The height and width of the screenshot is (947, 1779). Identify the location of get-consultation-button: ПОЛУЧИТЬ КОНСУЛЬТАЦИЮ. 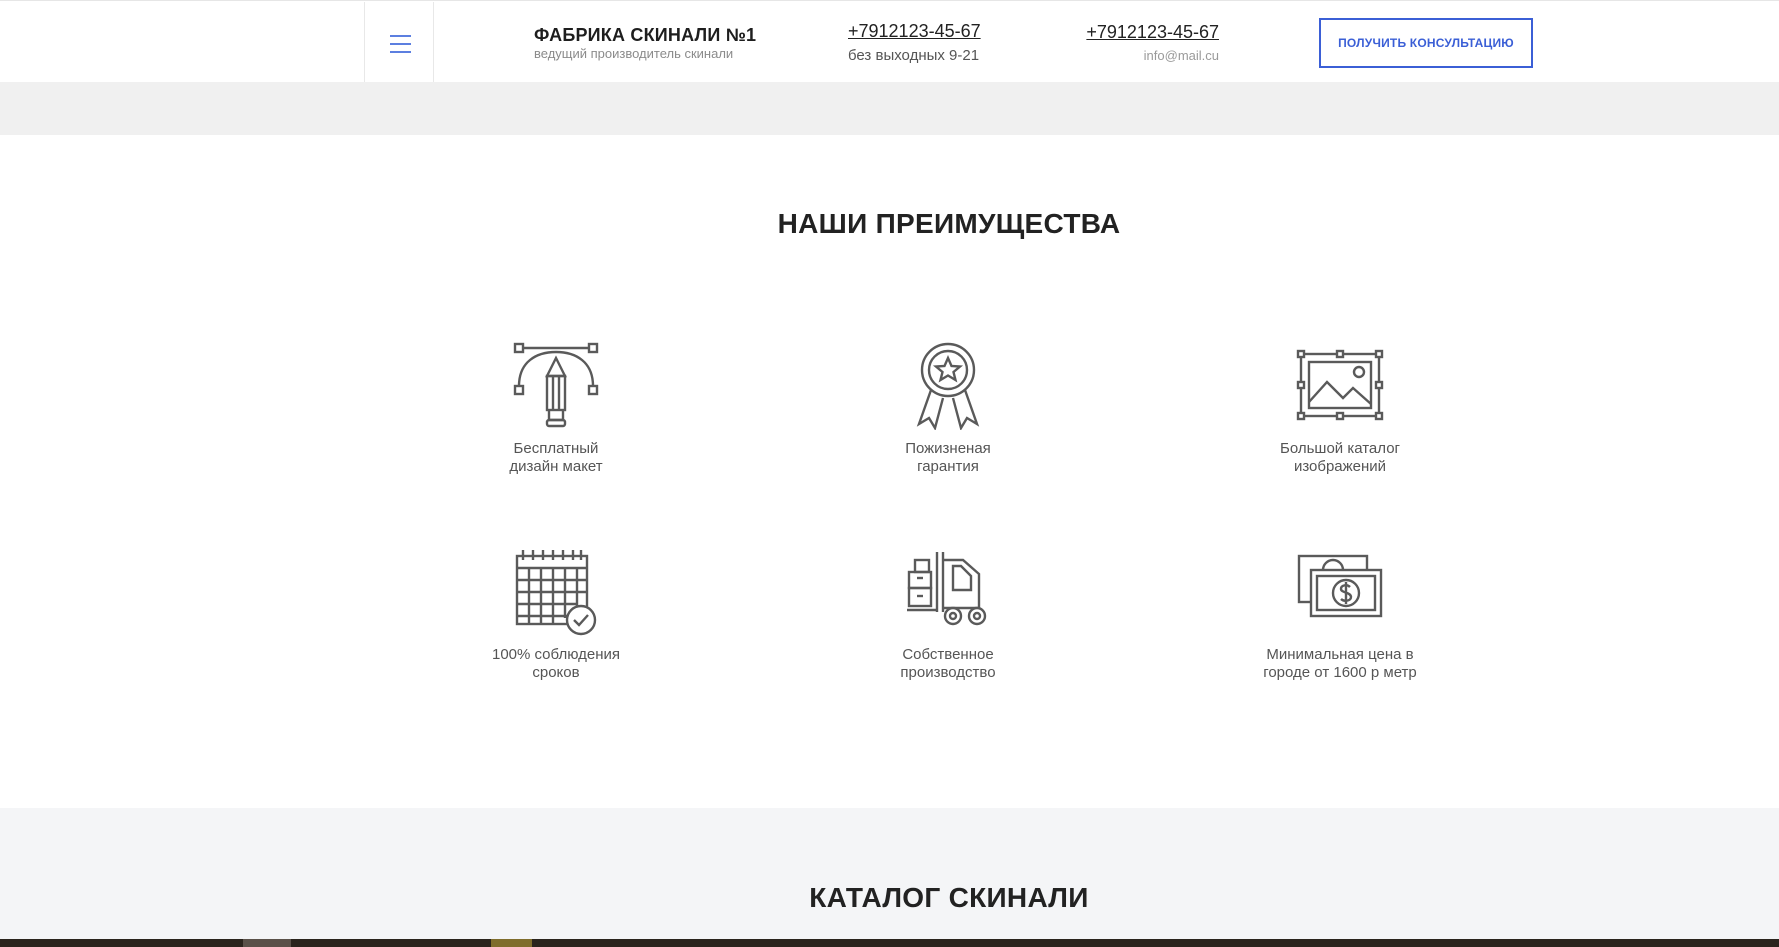
(1426, 43).